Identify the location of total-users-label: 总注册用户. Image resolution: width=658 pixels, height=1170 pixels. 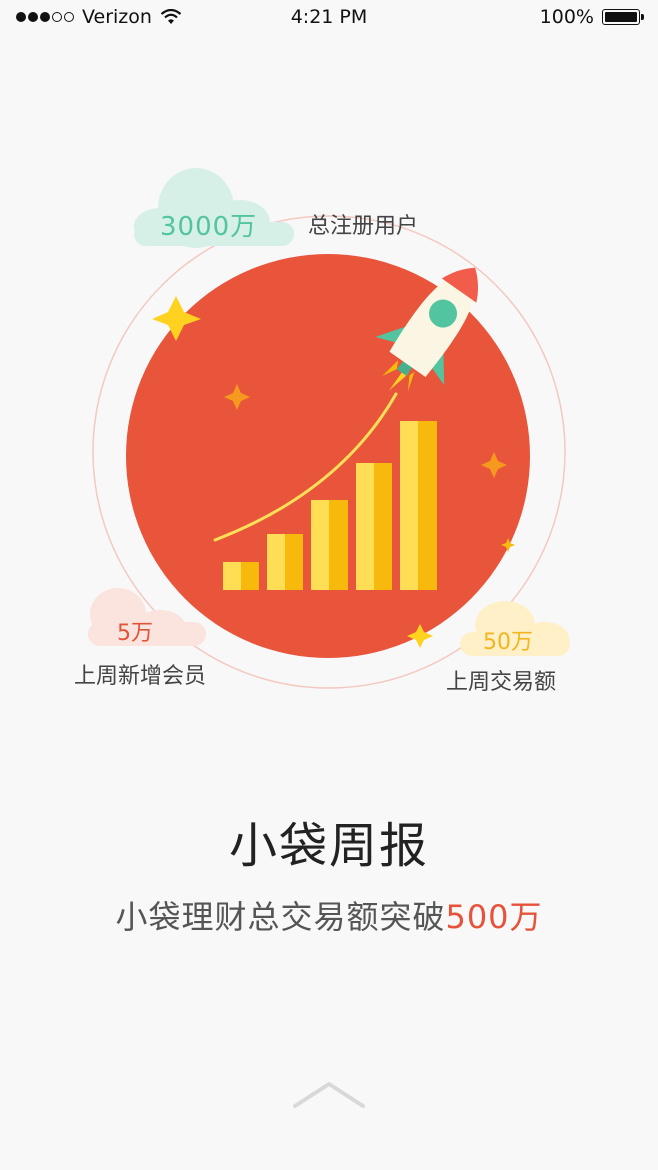
(363, 226).